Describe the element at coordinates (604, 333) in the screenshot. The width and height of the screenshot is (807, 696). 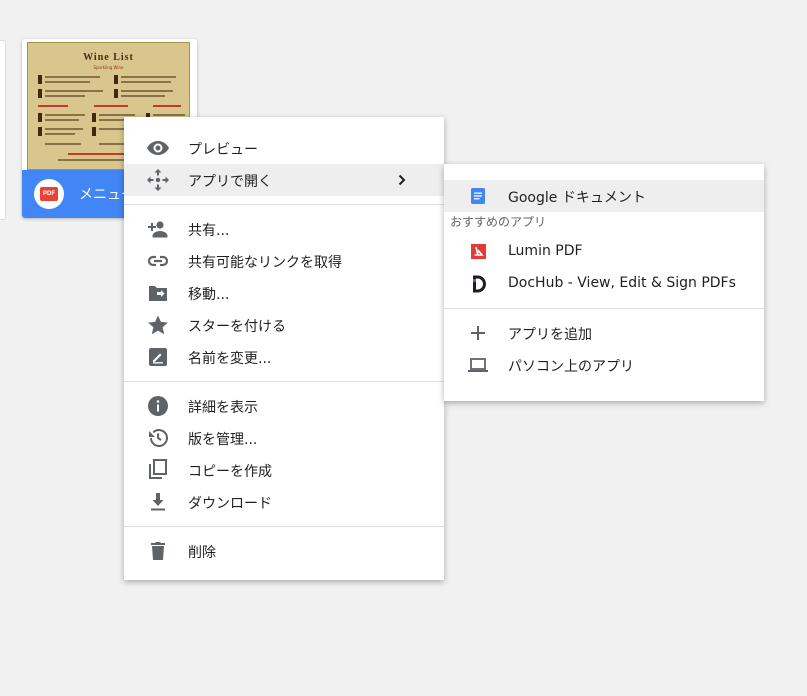
I see `add-app-button: アプリを追加` at that location.